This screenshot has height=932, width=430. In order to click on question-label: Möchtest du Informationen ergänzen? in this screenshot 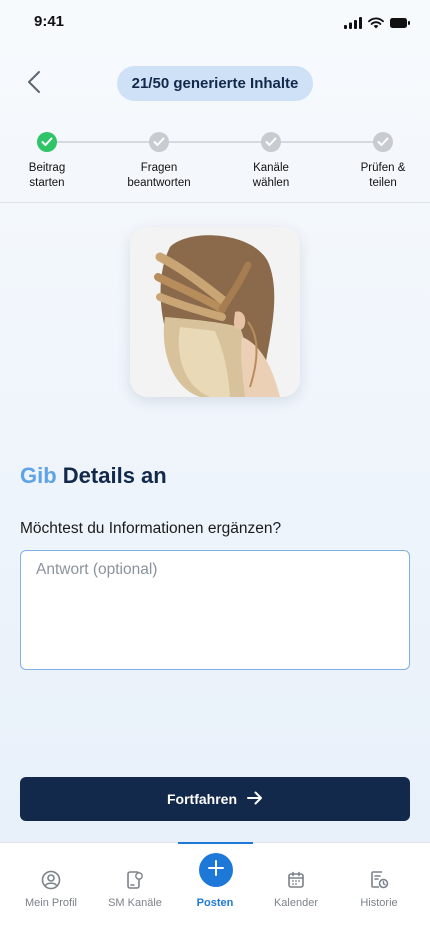, I will do `click(151, 528)`.